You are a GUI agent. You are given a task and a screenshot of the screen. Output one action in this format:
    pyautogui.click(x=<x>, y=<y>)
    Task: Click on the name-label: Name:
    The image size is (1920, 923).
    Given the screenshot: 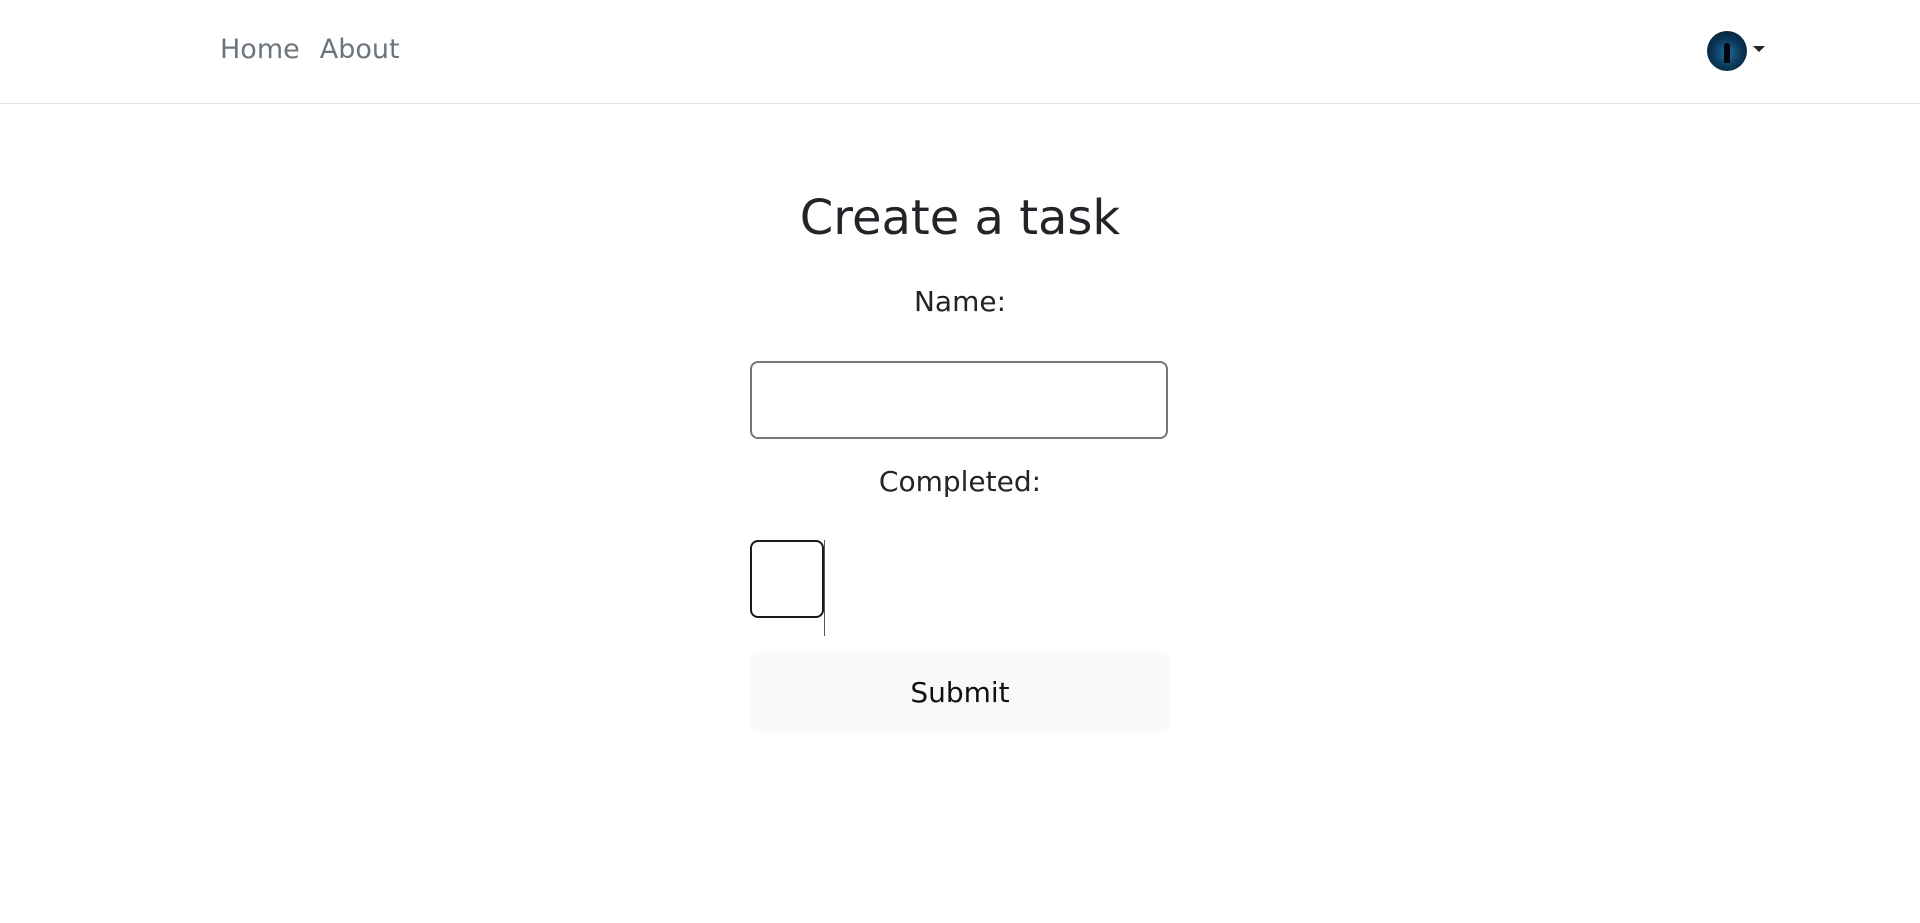 What is the action you would take?
    pyautogui.click(x=960, y=301)
    